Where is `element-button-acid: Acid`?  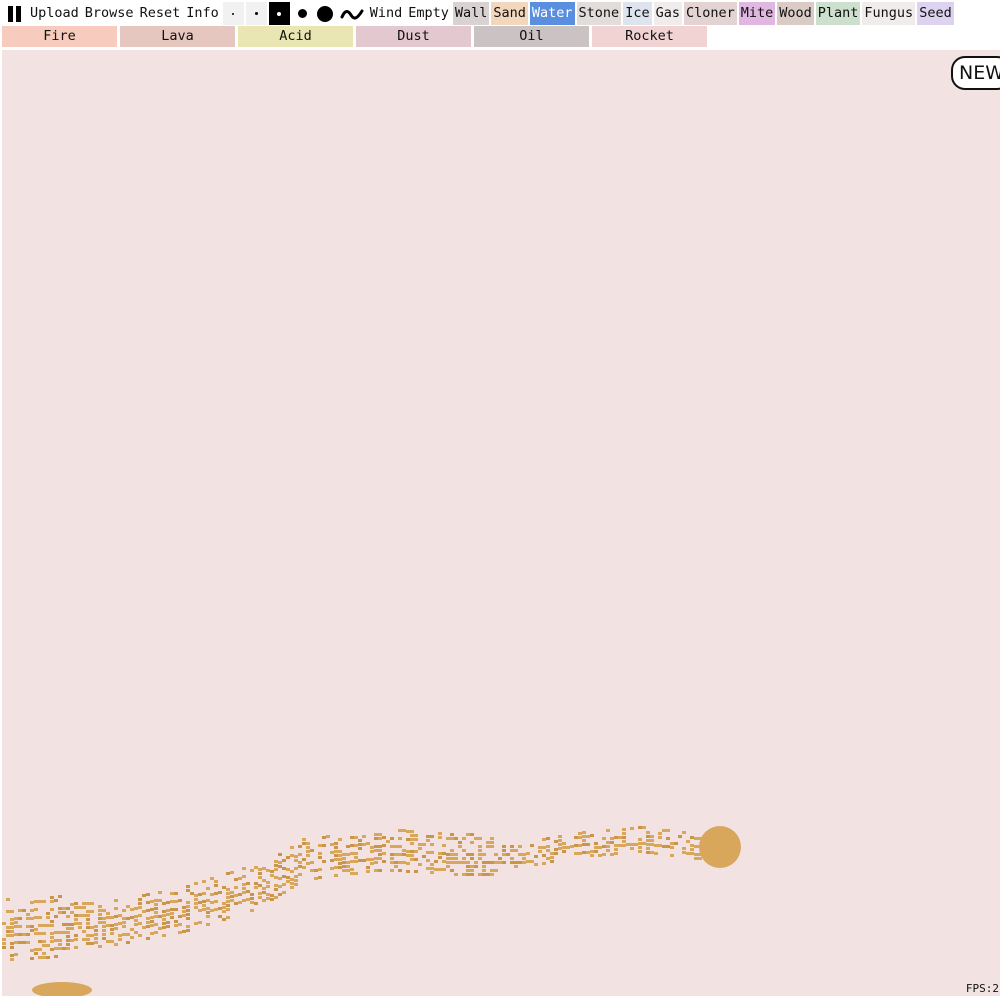
element-button-acid: Acid is located at coordinates (295, 36).